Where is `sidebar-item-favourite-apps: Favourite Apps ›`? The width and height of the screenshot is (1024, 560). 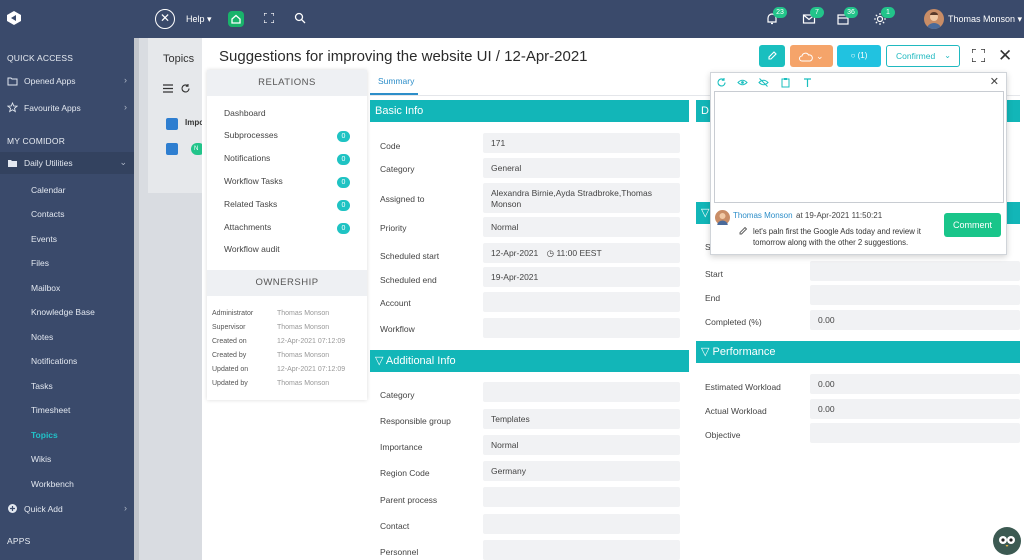
sidebar-item-favourite-apps: Favourite Apps › is located at coordinates (67, 108).